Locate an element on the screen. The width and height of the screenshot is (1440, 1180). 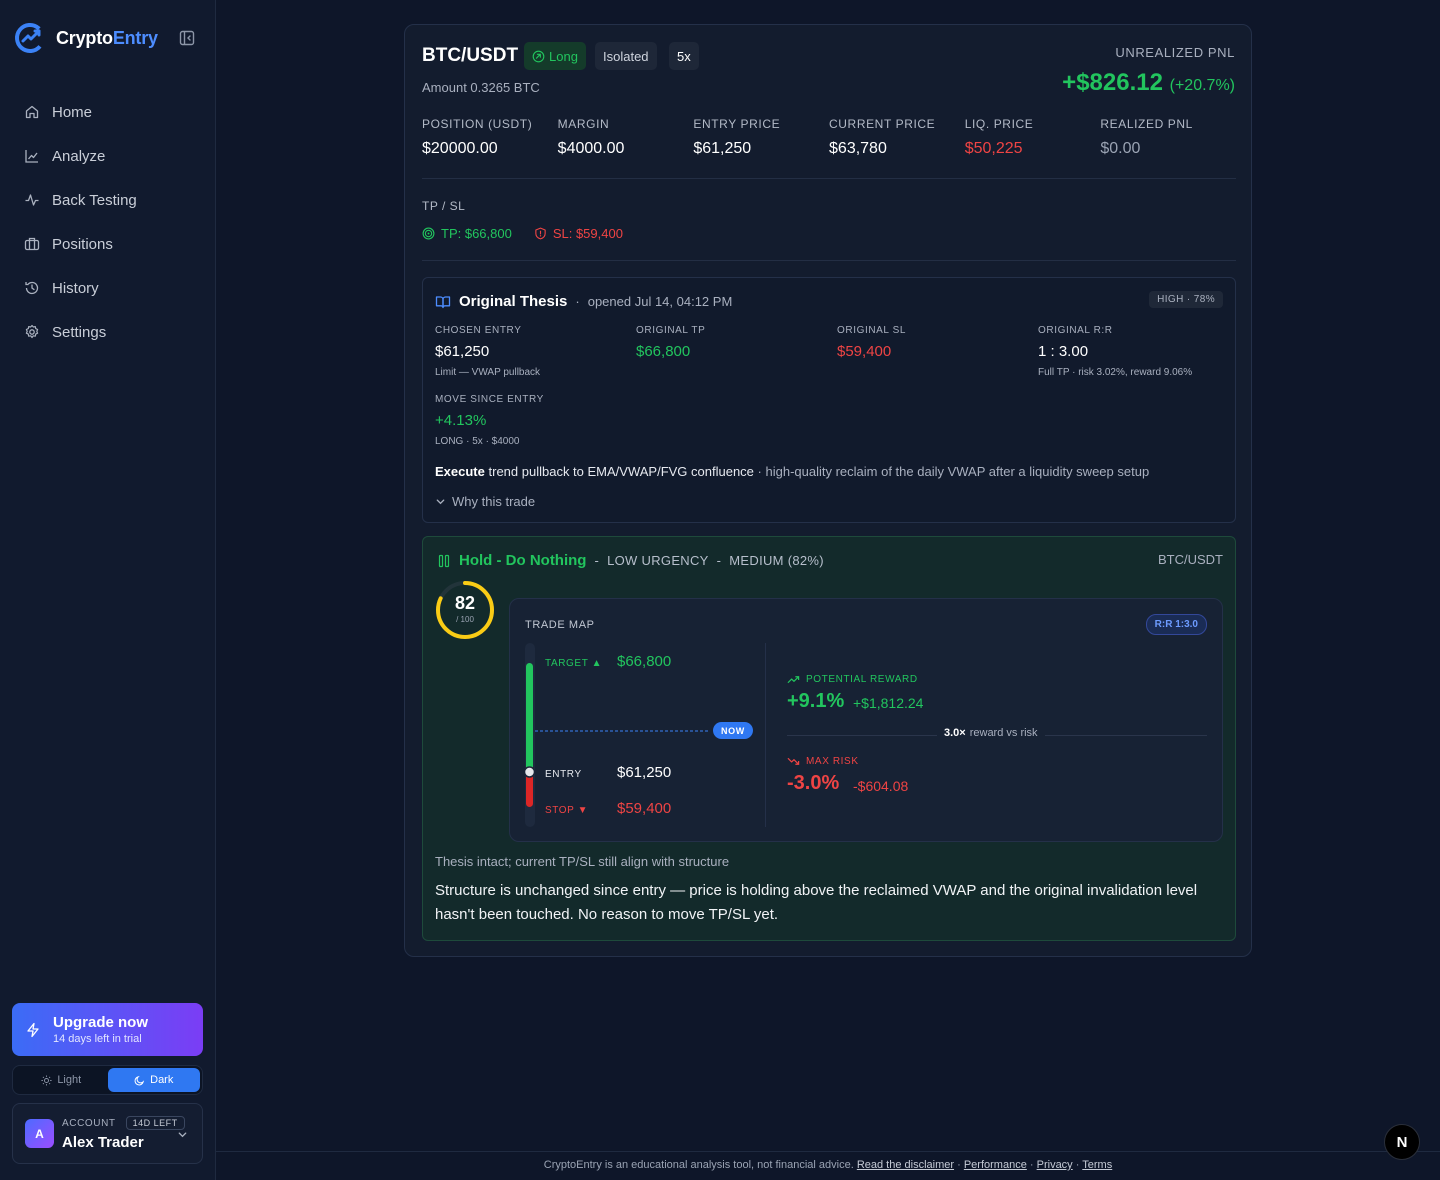
sidebar-item-positions: Positions is located at coordinates (108, 244).